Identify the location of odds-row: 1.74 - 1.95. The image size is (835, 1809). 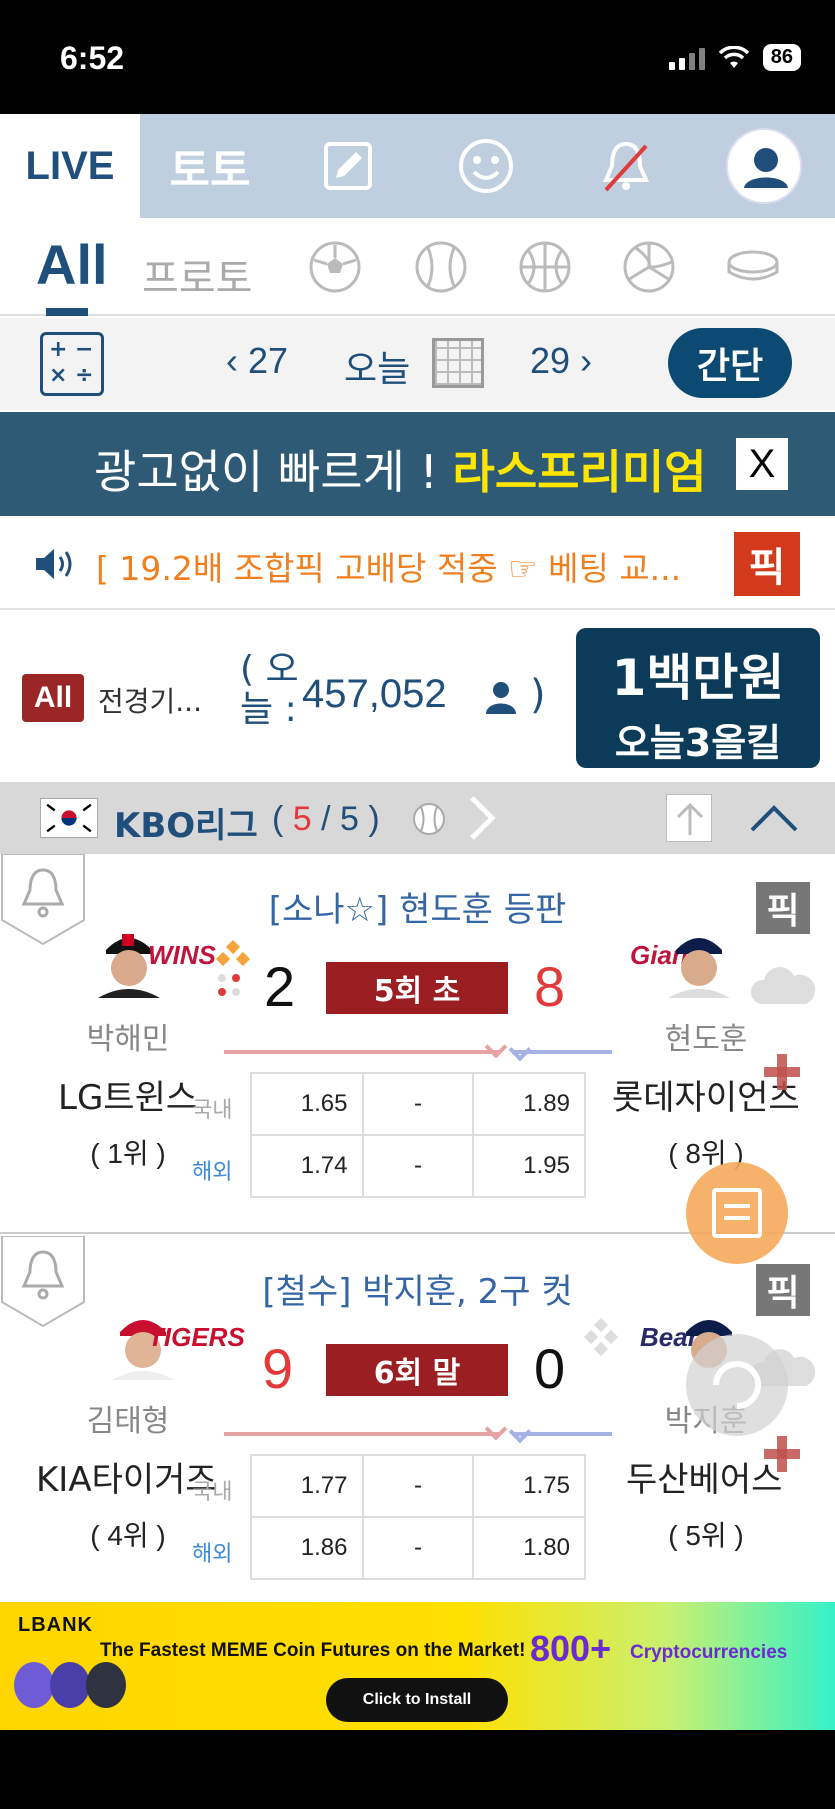
(418, 1166).